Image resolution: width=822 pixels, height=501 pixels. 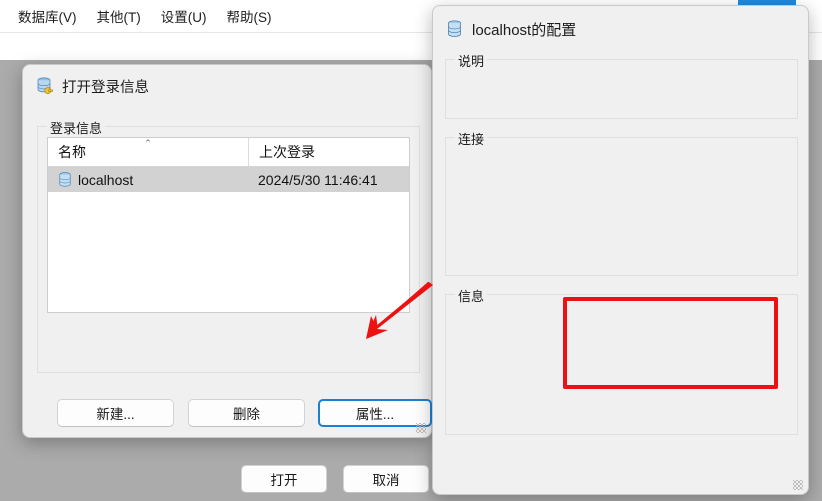 What do you see at coordinates (119, 16) in the screenshot?
I see `menu-item-other: 其他(T)` at bounding box center [119, 16].